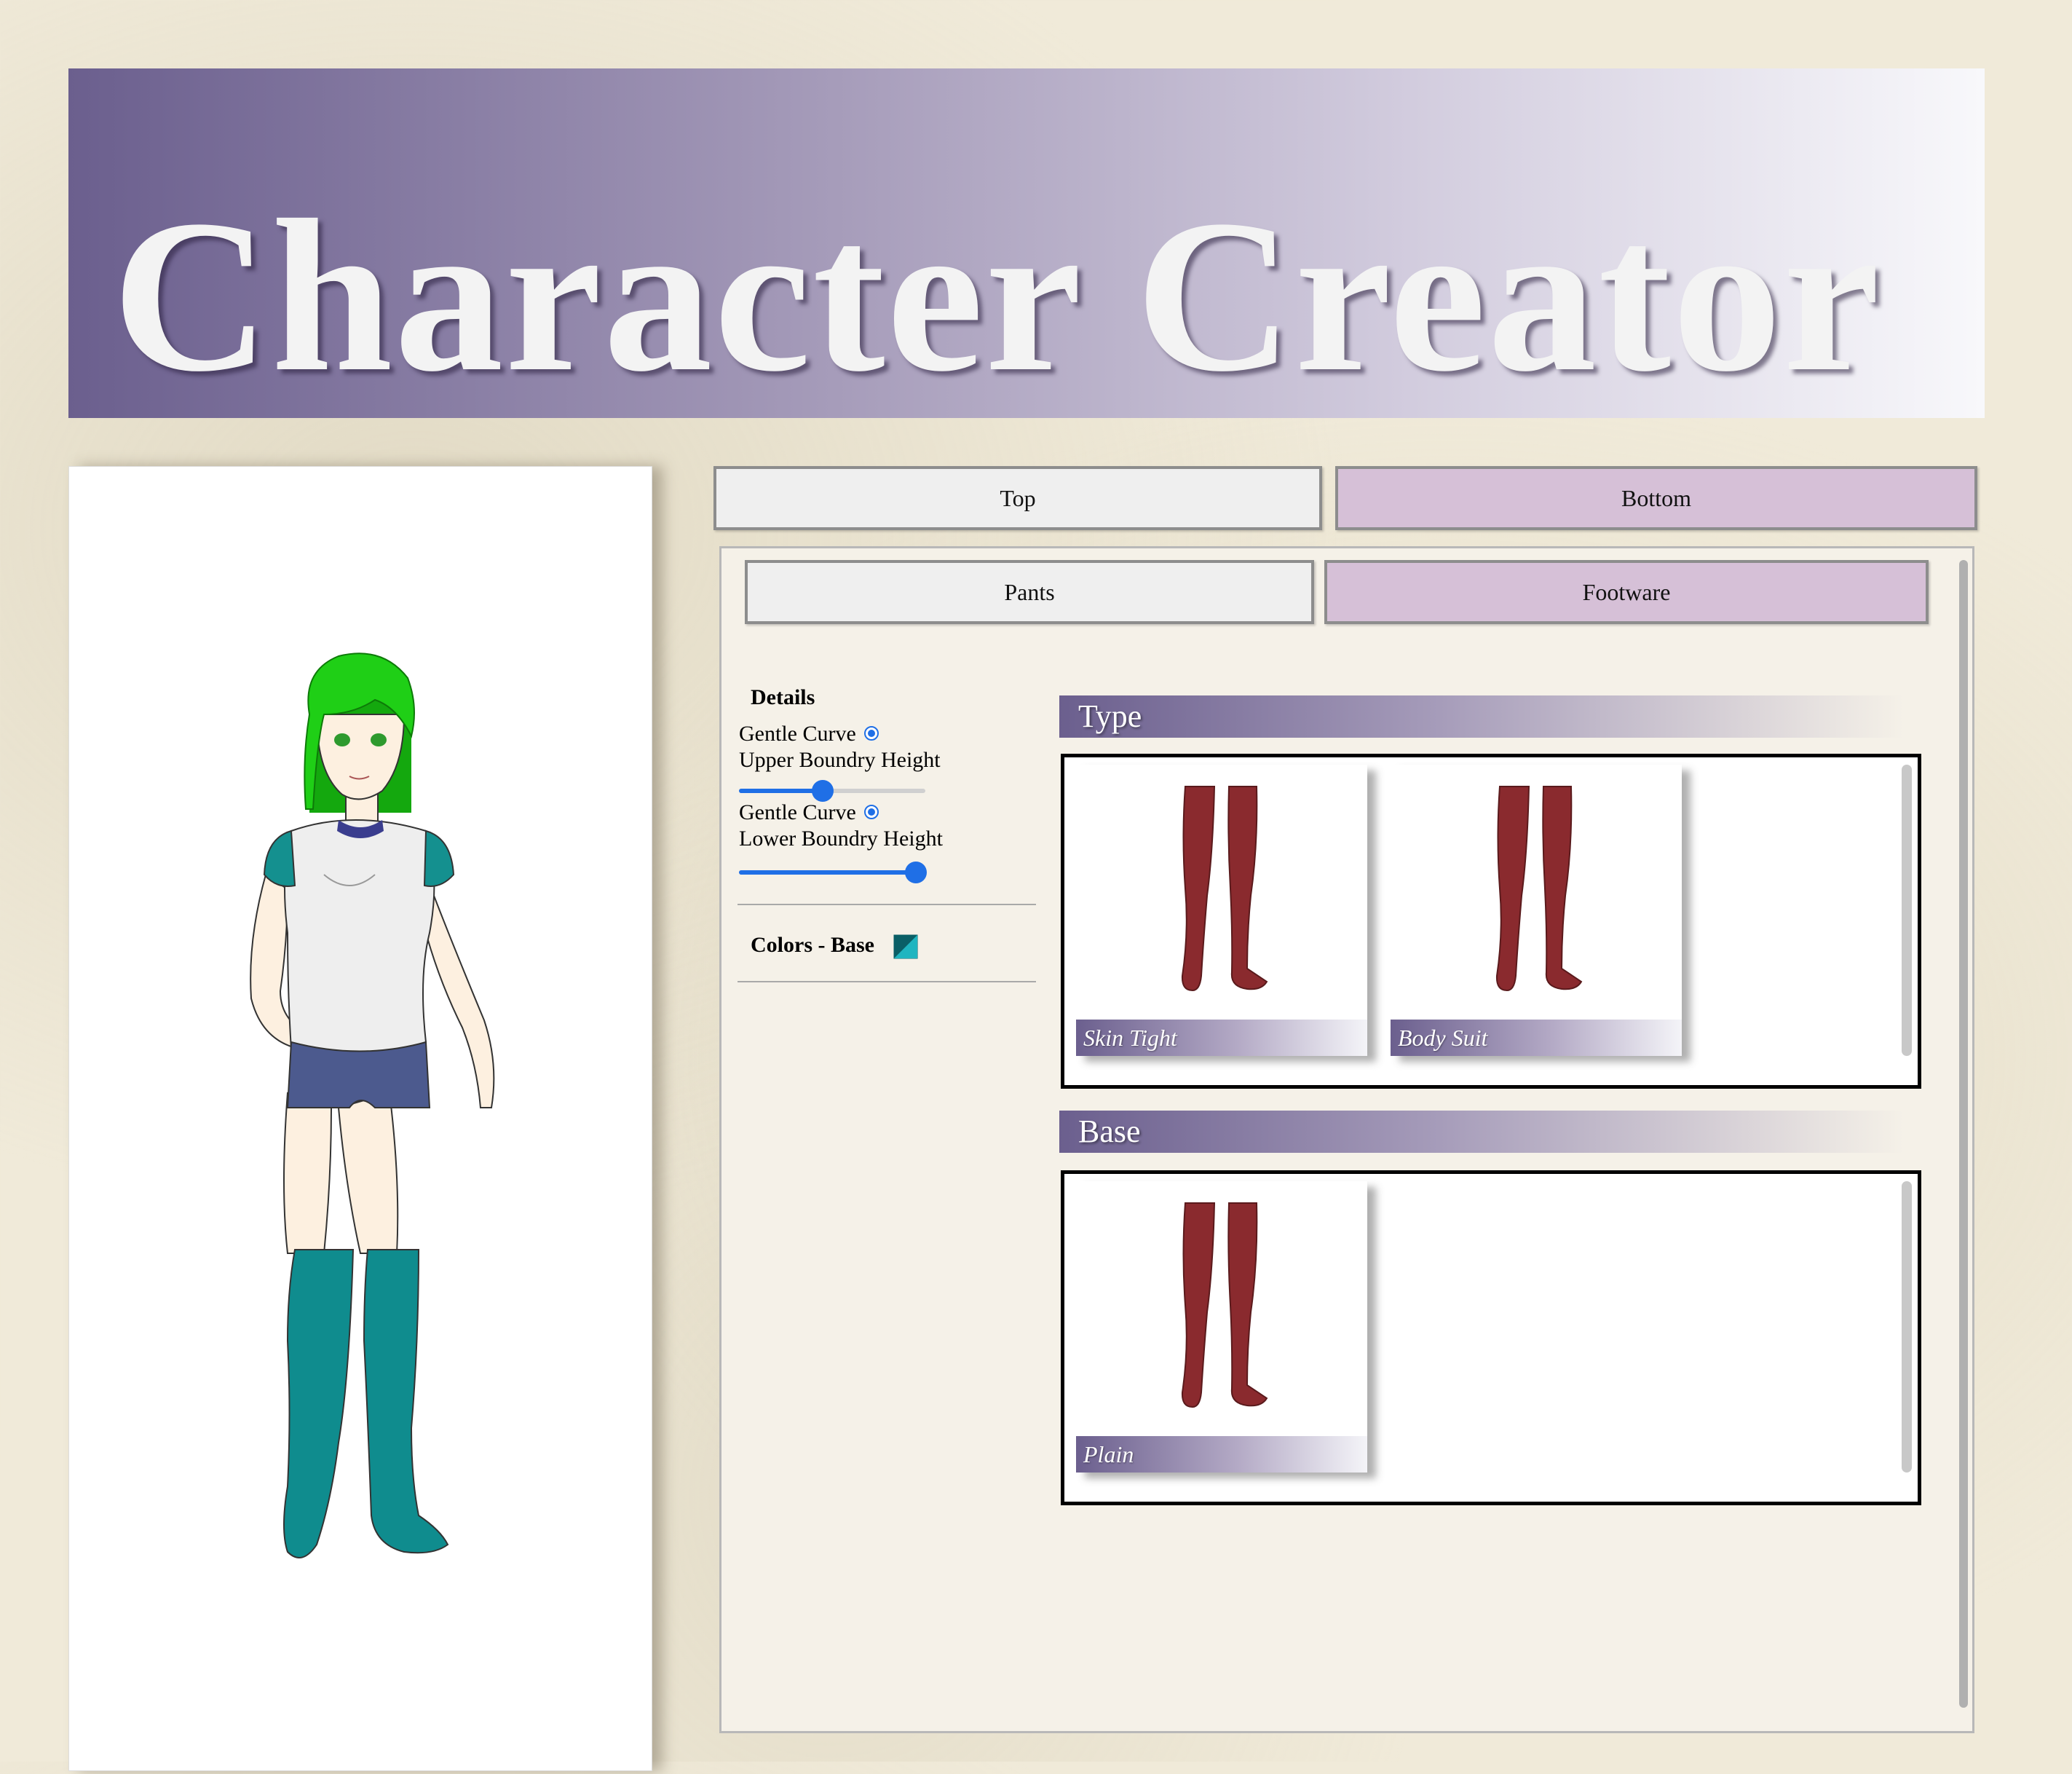 This screenshot has width=2072, height=1774. I want to click on lower-boundary-slider, so click(833, 872).